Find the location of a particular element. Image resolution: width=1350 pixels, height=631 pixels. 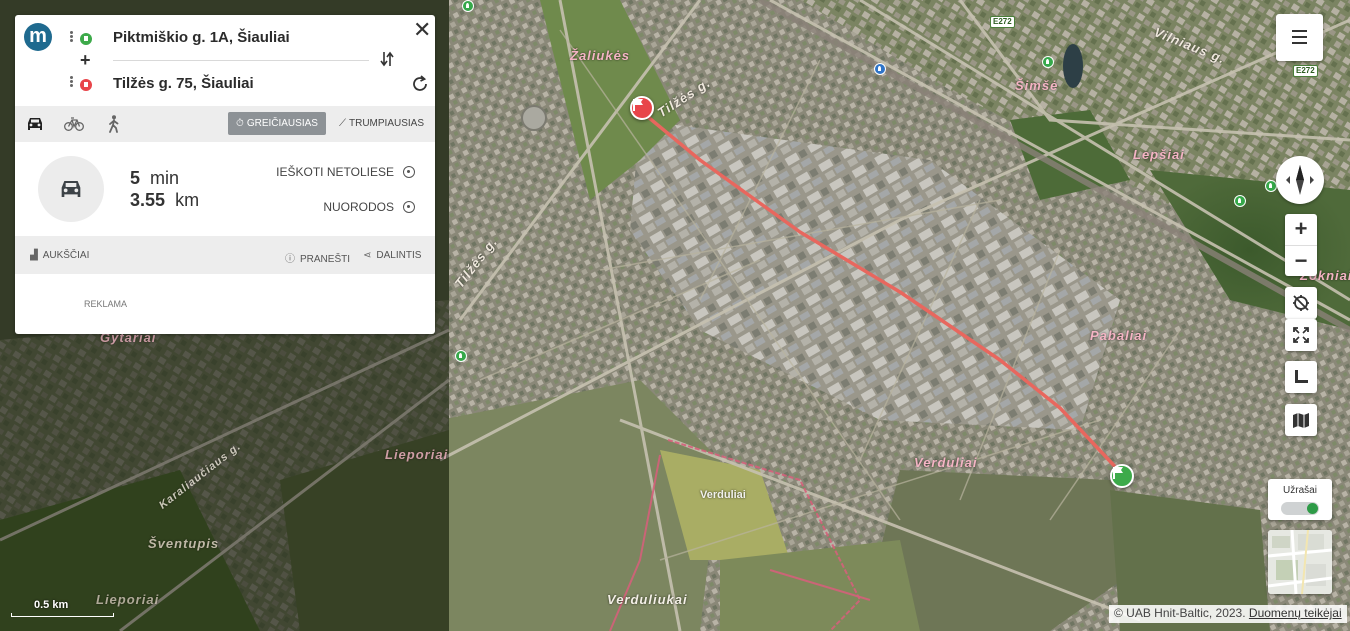

attribution-text: © UAB Hnit-Baltic, 2023. is located at coordinates (1180, 613).